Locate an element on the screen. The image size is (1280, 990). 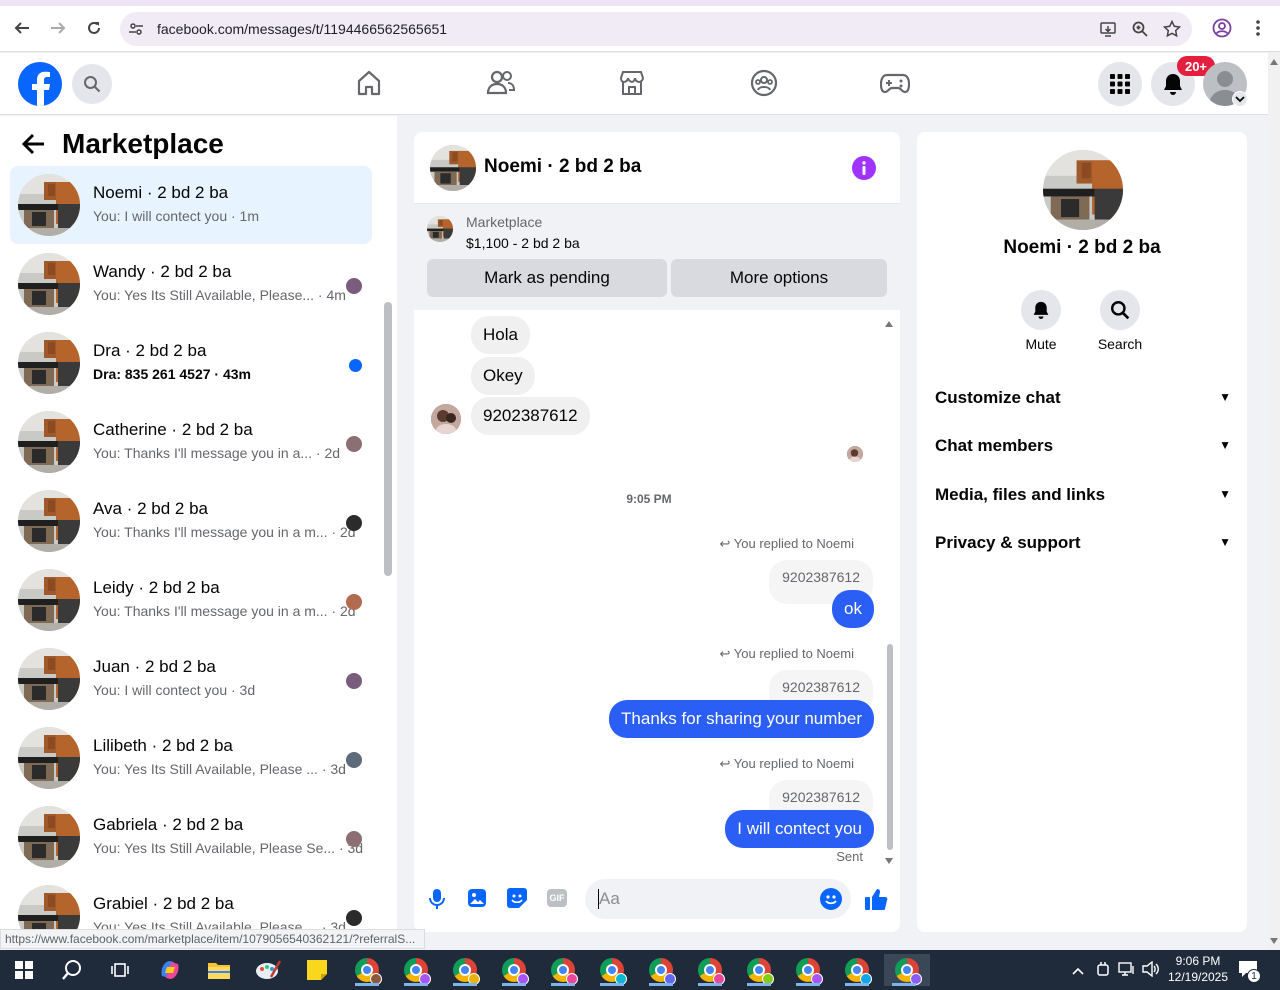
search-label: Search is located at coordinates (1120, 344).